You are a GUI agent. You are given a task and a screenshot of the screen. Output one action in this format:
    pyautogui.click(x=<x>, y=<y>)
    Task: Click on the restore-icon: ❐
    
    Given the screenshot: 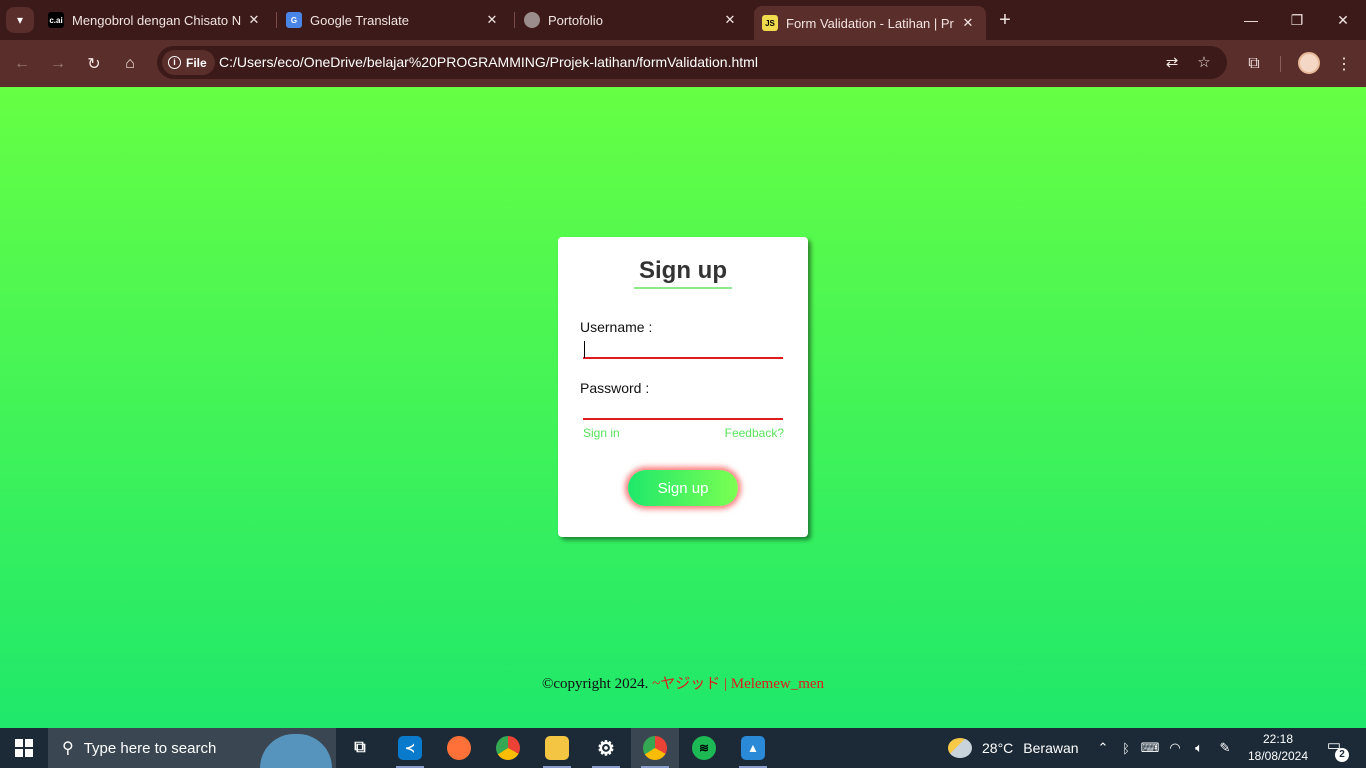 What is the action you would take?
    pyautogui.click(x=1297, y=19)
    